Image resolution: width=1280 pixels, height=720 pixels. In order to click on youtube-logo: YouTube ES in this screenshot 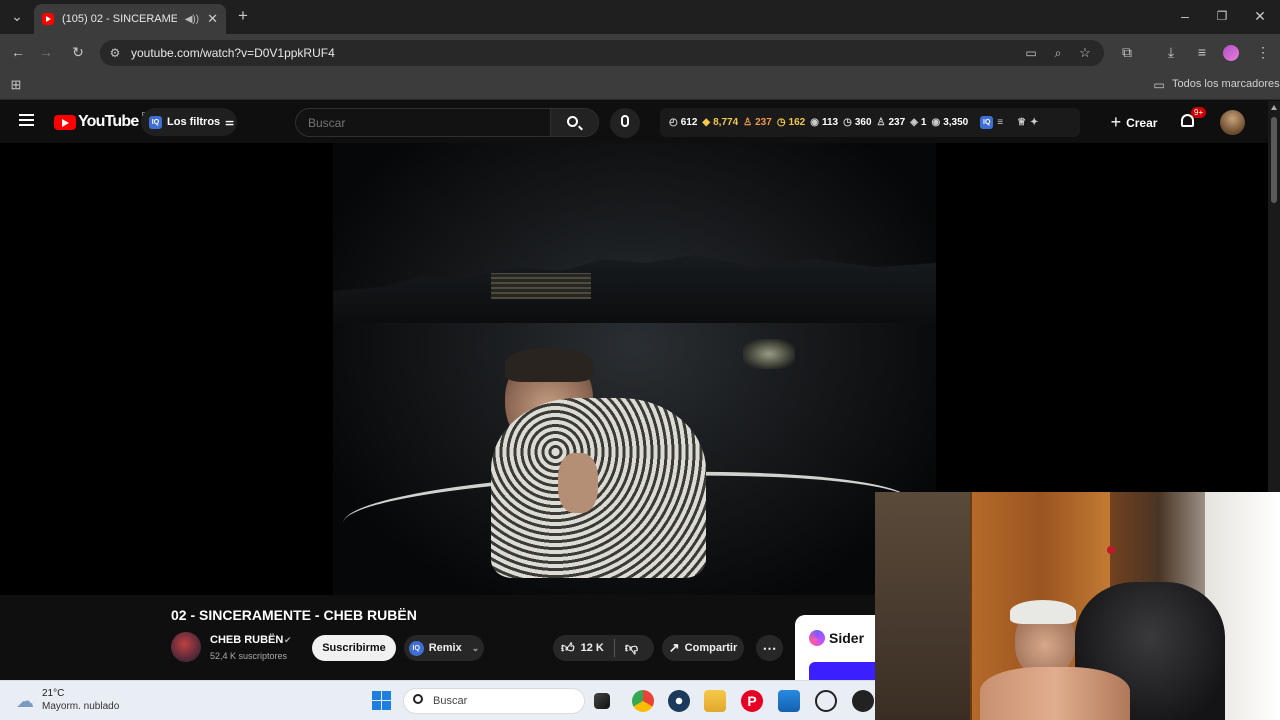, I will do `click(102, 121)`.